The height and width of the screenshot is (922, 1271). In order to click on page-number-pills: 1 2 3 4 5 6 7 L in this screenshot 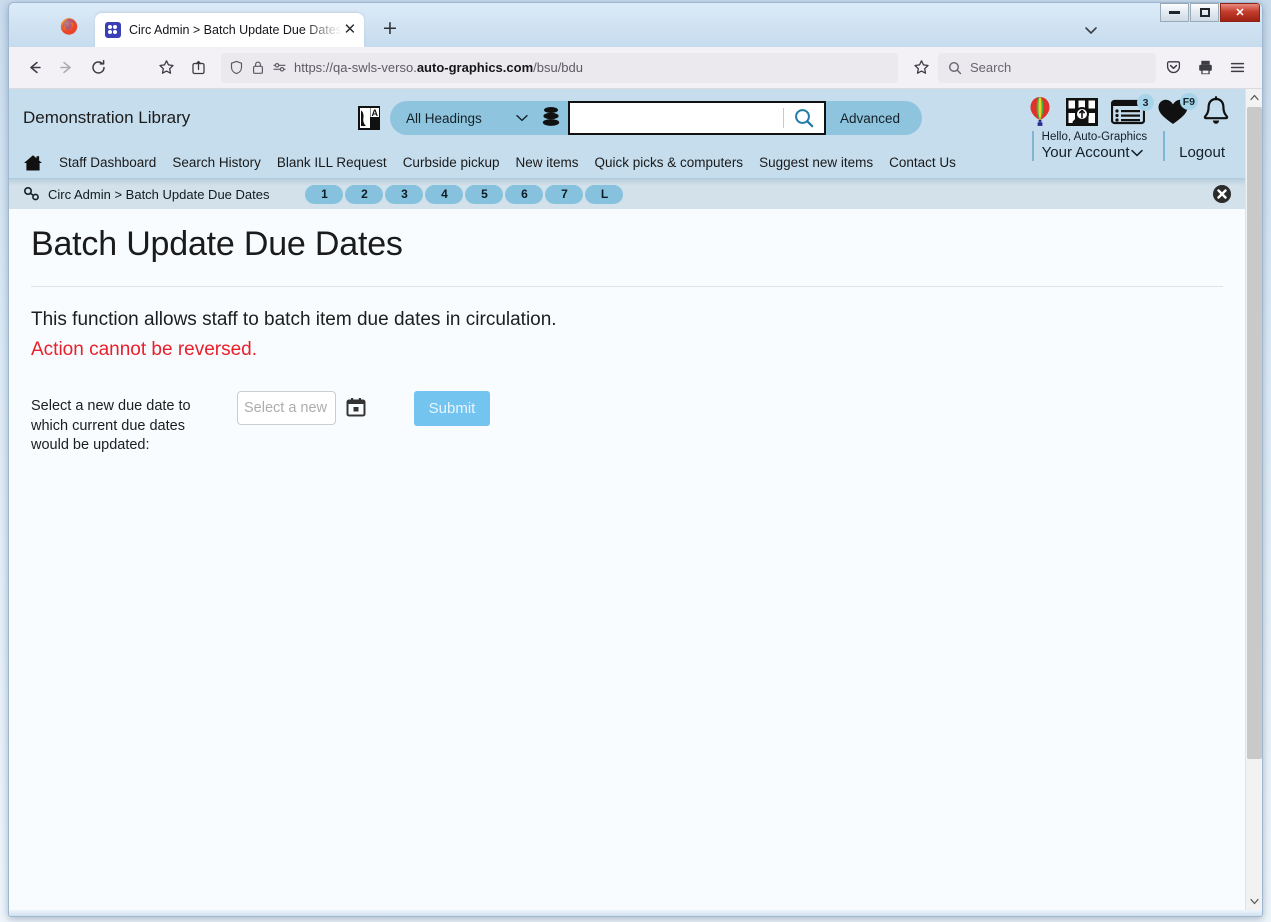, I will do `click(464, 194)`.